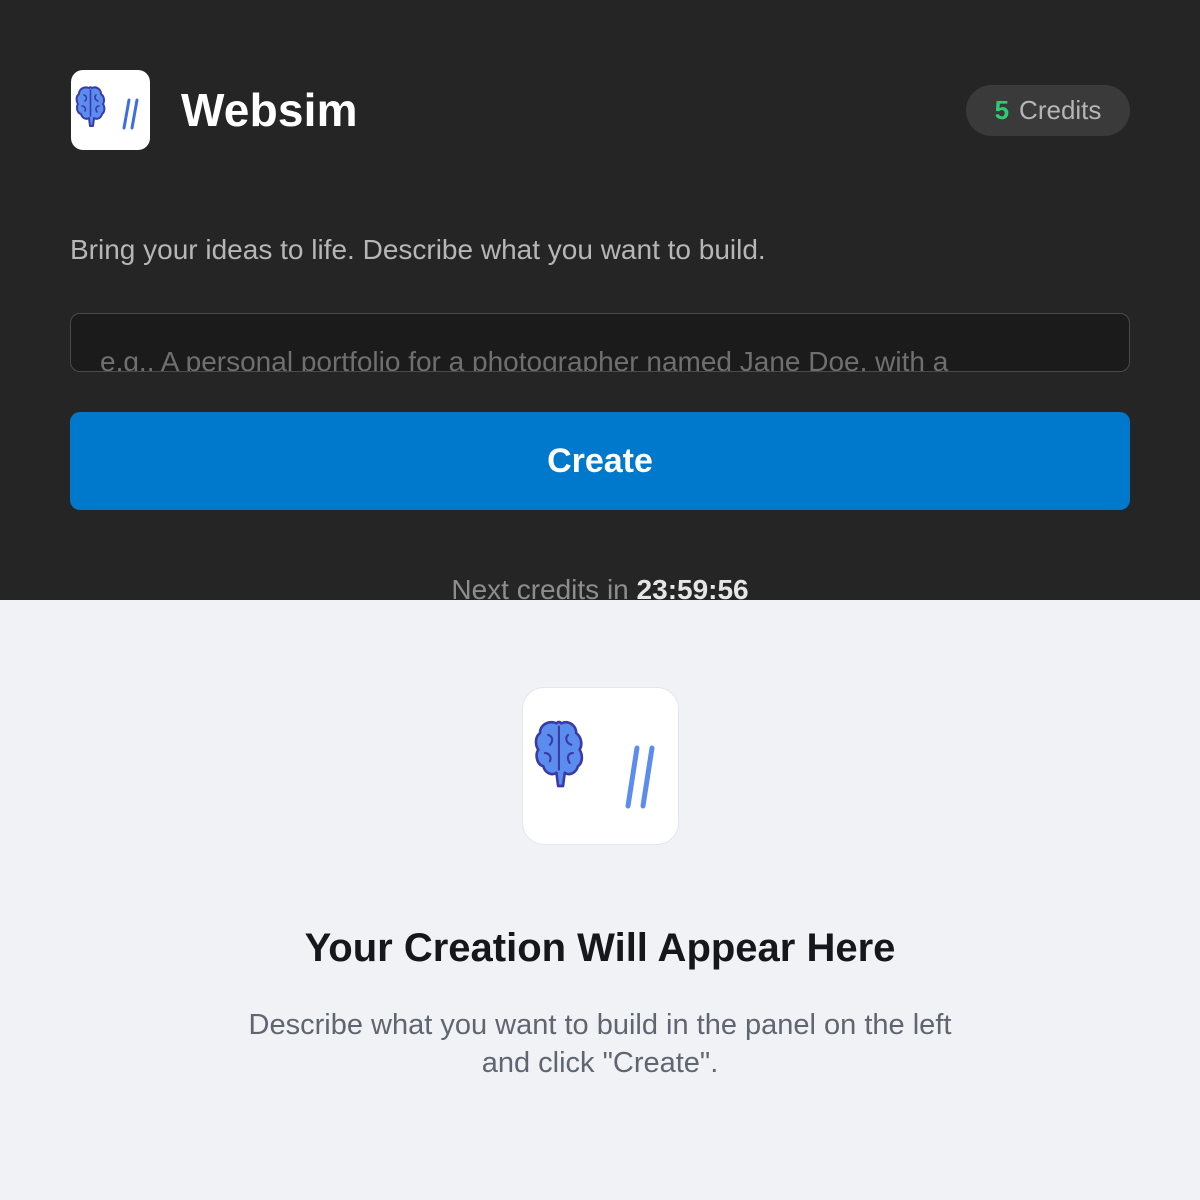 Image resolution: width=1200 pixels, height=1200 pixels. Describe the element at coordinates (600, 342) in the screenshot. I see `prompt-input` at that location.